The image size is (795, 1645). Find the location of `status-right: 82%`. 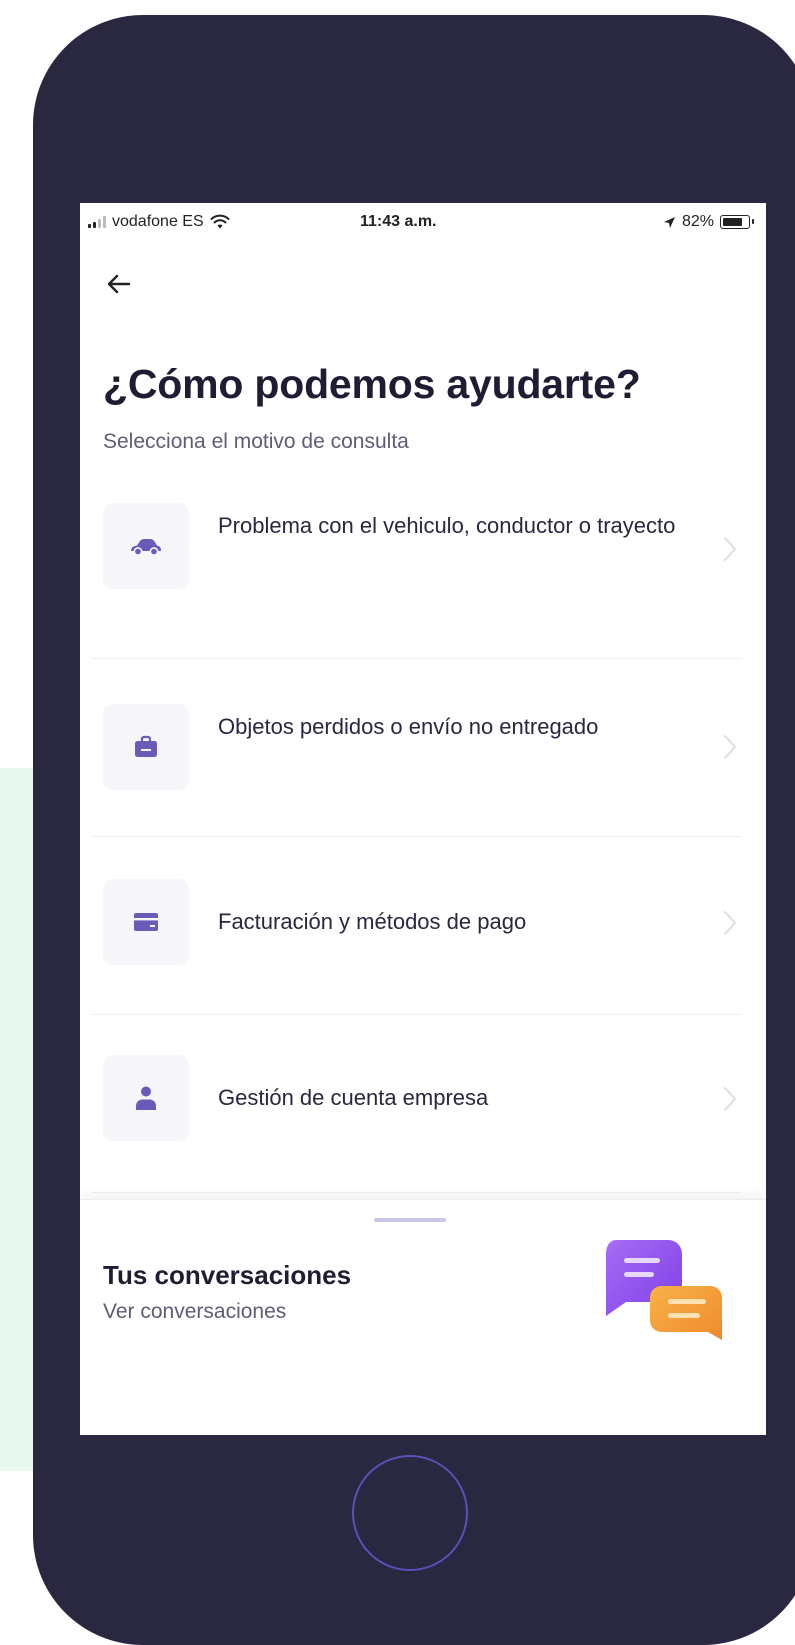

status-right: 82% is located at coordinates (708, 222).